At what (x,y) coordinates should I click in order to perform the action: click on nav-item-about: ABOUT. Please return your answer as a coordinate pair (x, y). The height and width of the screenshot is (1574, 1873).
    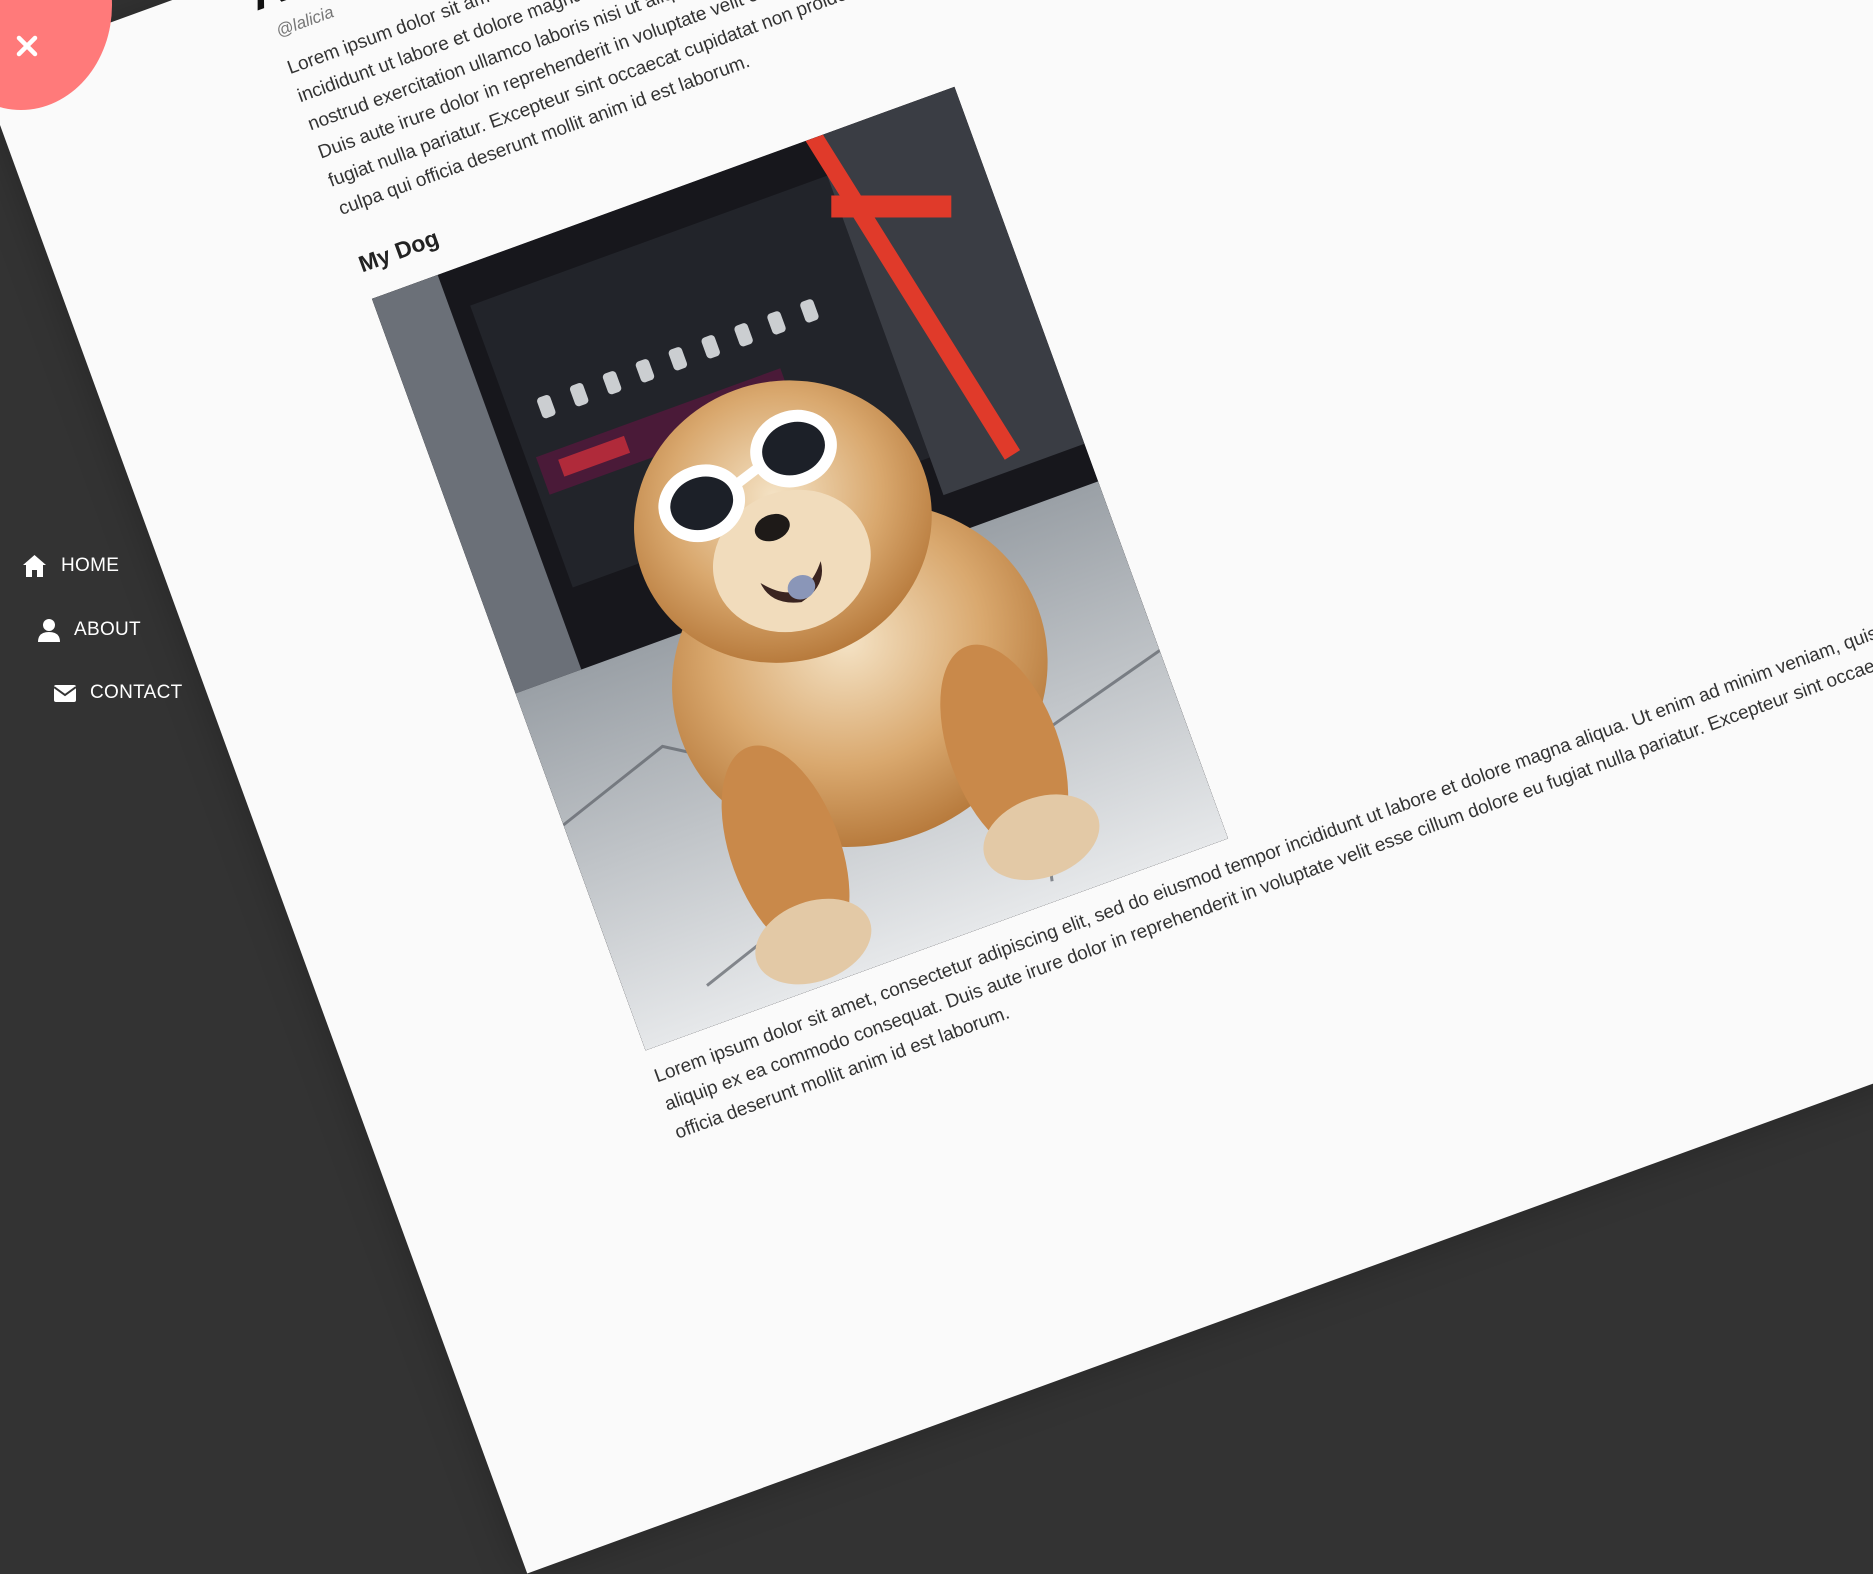
    Looking at the image, I should click on (89, 630).